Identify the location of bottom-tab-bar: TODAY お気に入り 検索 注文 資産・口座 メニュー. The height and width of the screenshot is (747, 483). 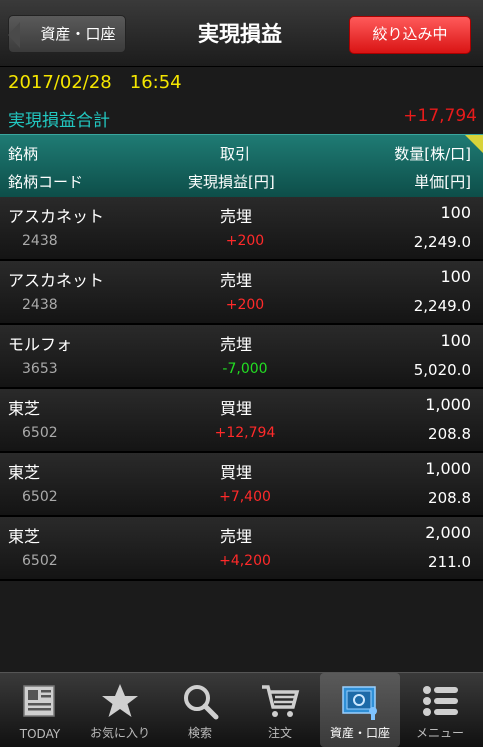
(241, 709).